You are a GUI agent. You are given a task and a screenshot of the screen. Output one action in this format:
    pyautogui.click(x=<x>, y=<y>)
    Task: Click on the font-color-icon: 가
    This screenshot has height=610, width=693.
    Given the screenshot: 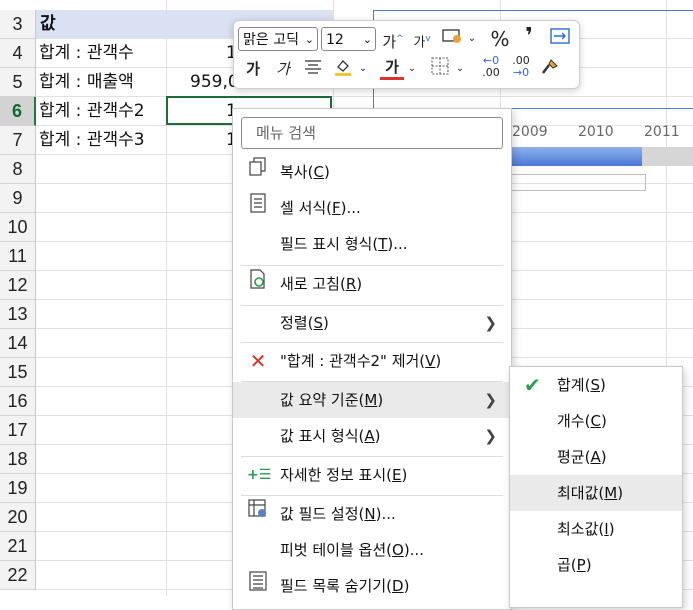 What is the action you would take?
    pyautogui.click(x=392, y=67)
    